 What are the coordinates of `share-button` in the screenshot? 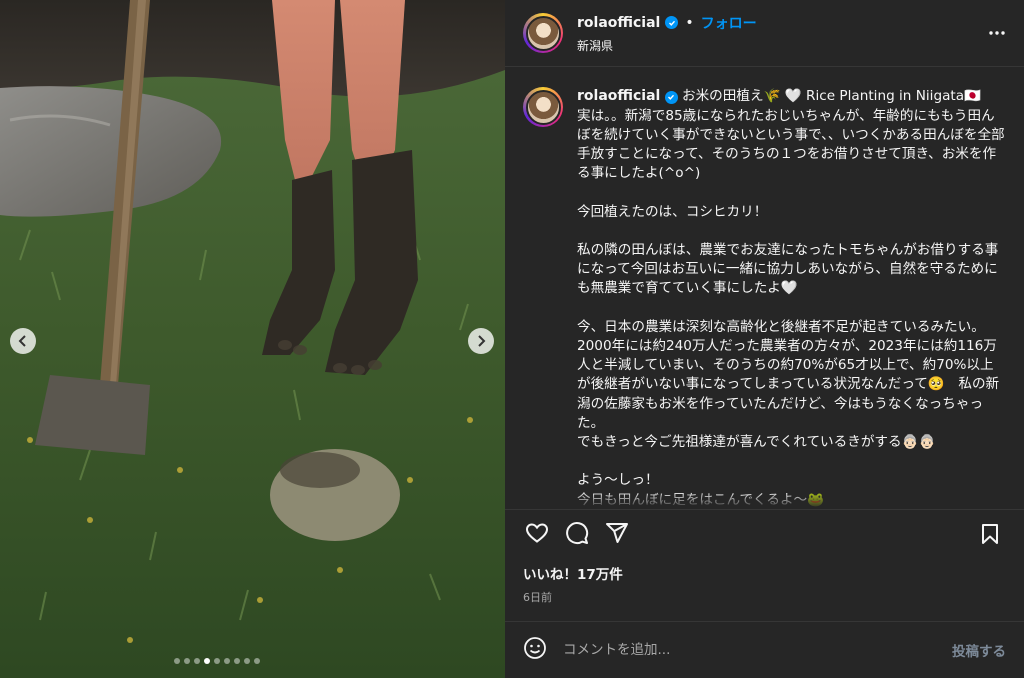 It's located at (617, 533).